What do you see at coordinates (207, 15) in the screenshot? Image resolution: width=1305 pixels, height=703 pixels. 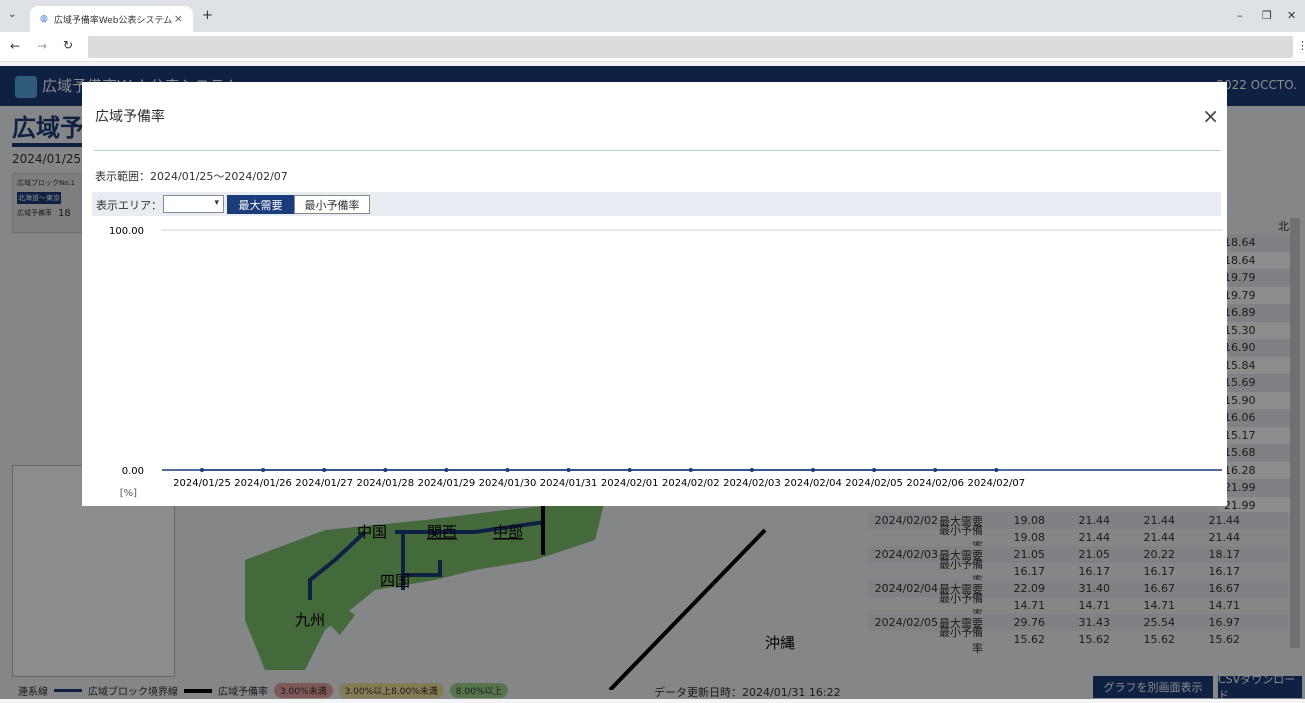 I see `new-tab-button: +` at bounding box center [207, 15].